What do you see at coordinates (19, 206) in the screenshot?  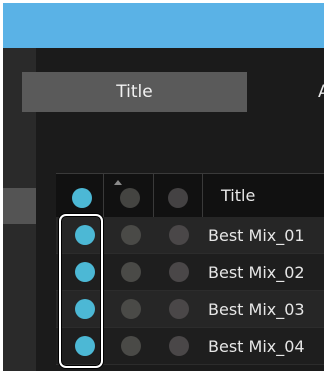 I see `left-panel-selected-item` at bounding box center [19, 206].